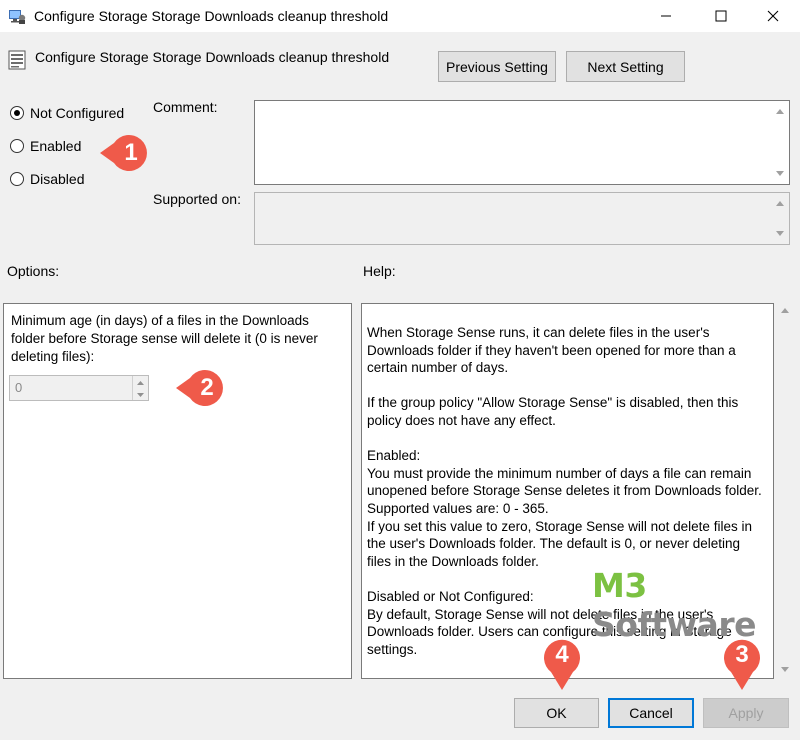 This screenshot has width=800, height=740. I want to click on callout-number: 2, so click(207, 387).